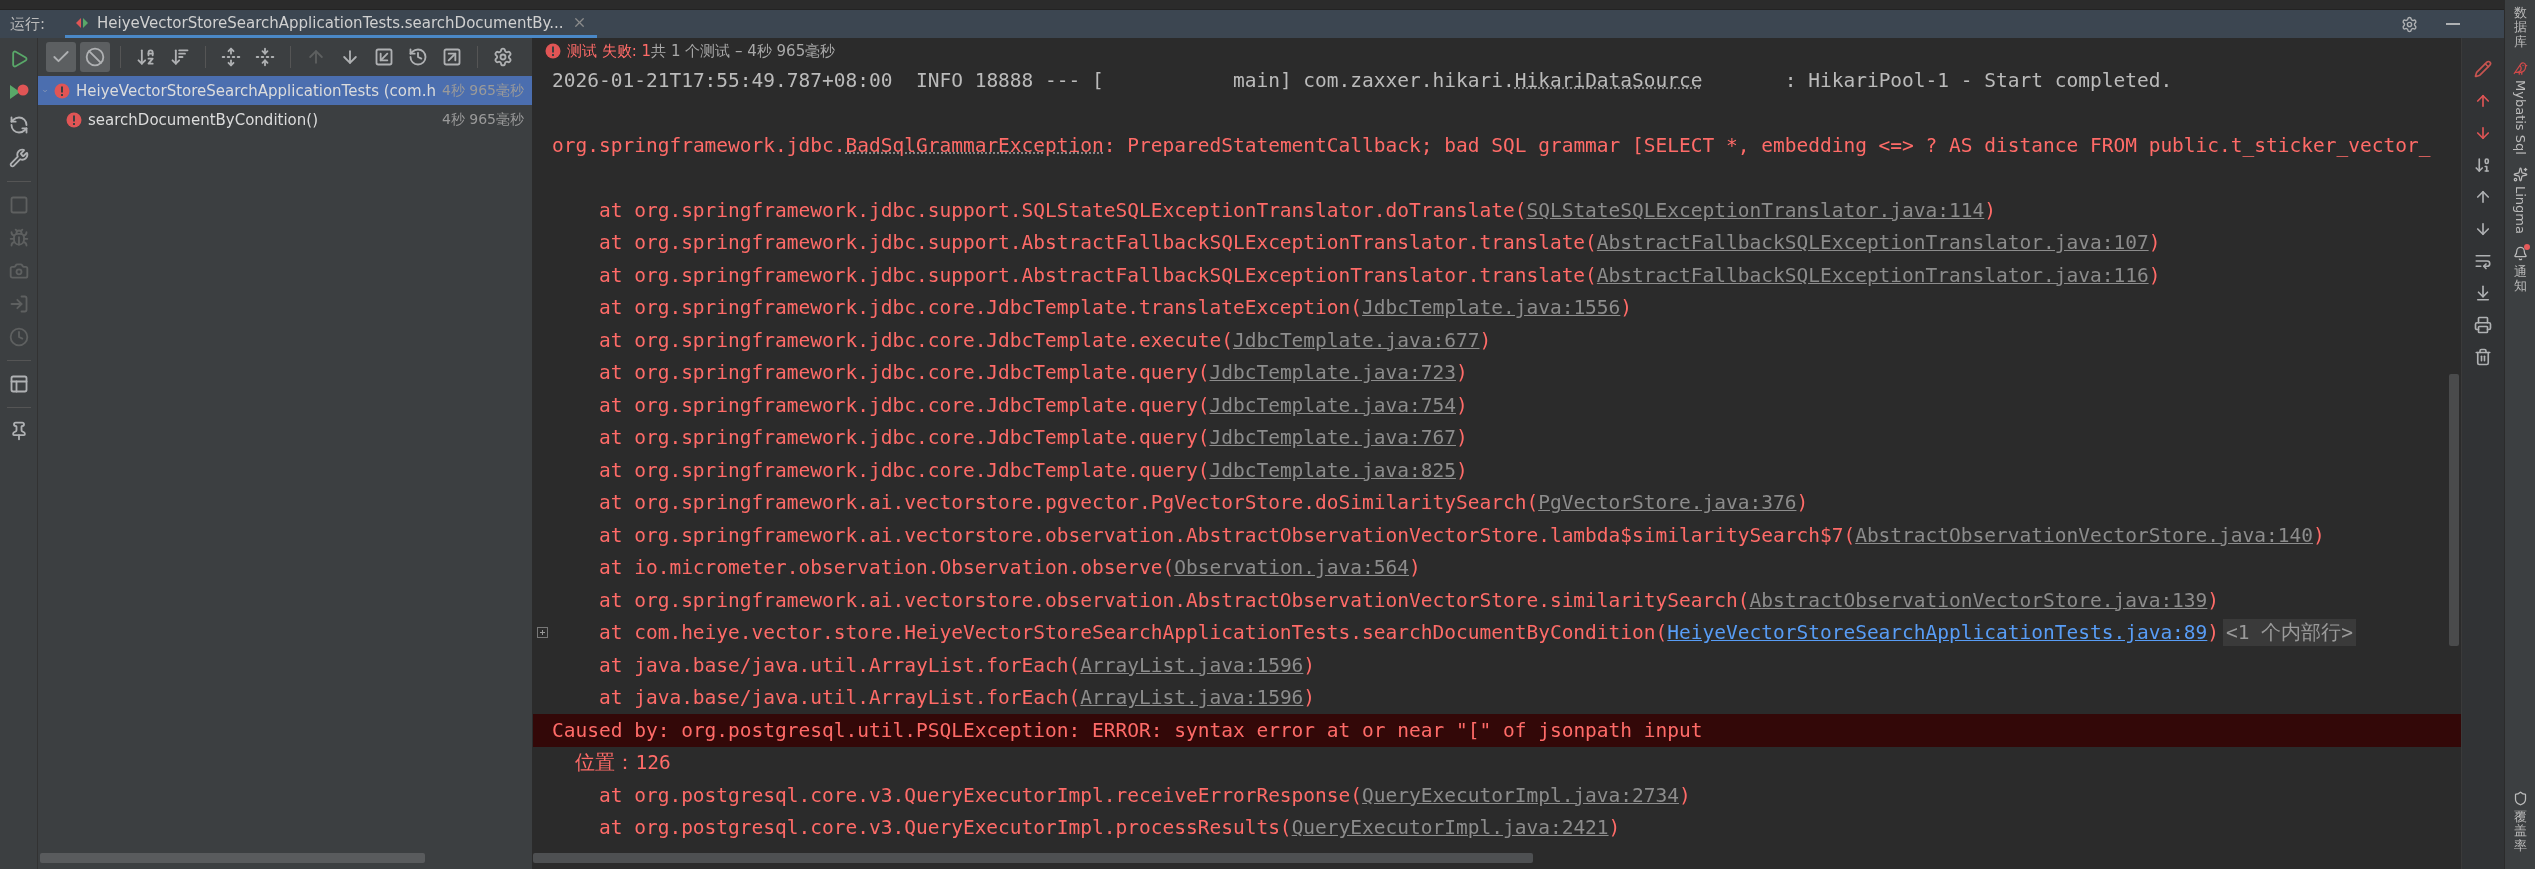 The width and height of the screenshot is (2535, 869). Describe the element at coordinates (285, 90) in the screenshot. I see `test-tree-item: HeiyeVectorStoreSearchApplicationTests (com.h 4秒 965毫秒` at that location.